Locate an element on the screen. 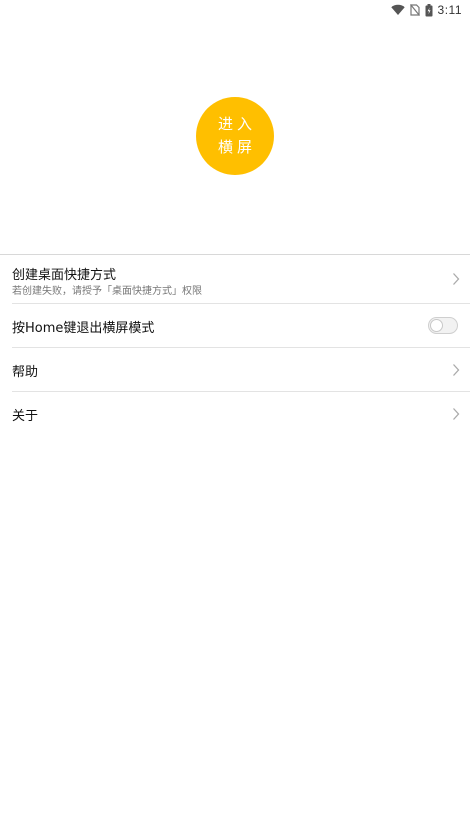  status-icons: 3:11 is located at coordinates (426, 10).